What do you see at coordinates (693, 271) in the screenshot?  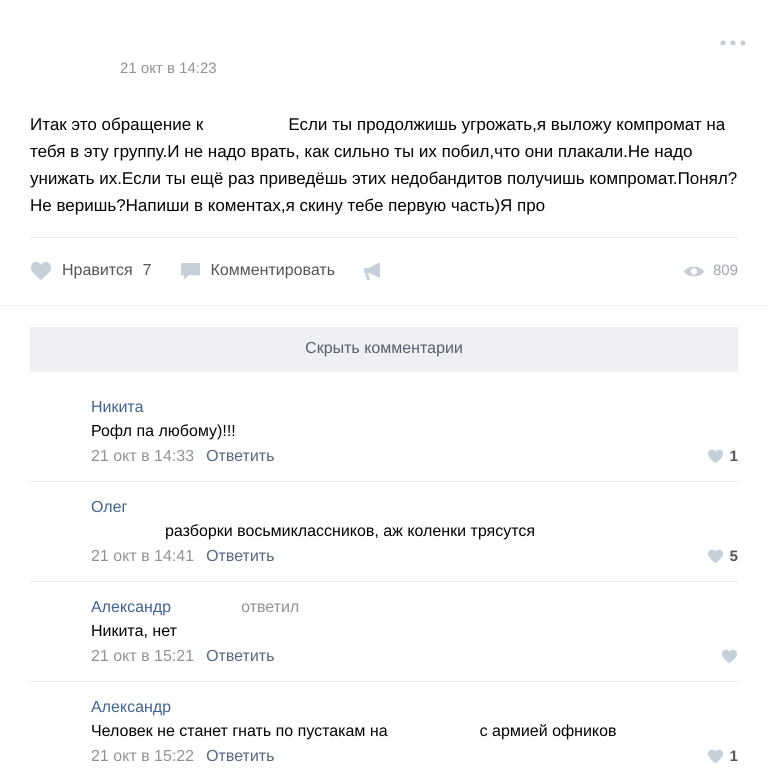 I see `eye-icon` at bounding box center [693, 271].